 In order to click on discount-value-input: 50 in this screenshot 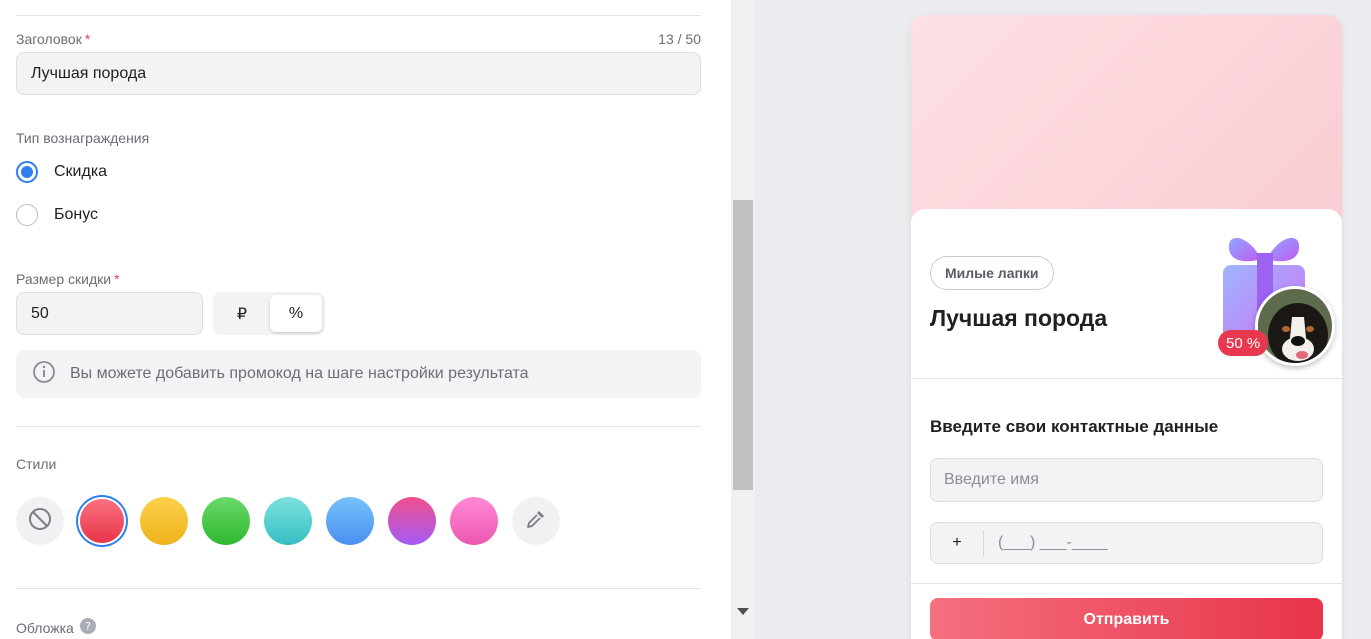, I will do `click(109, 313)`.